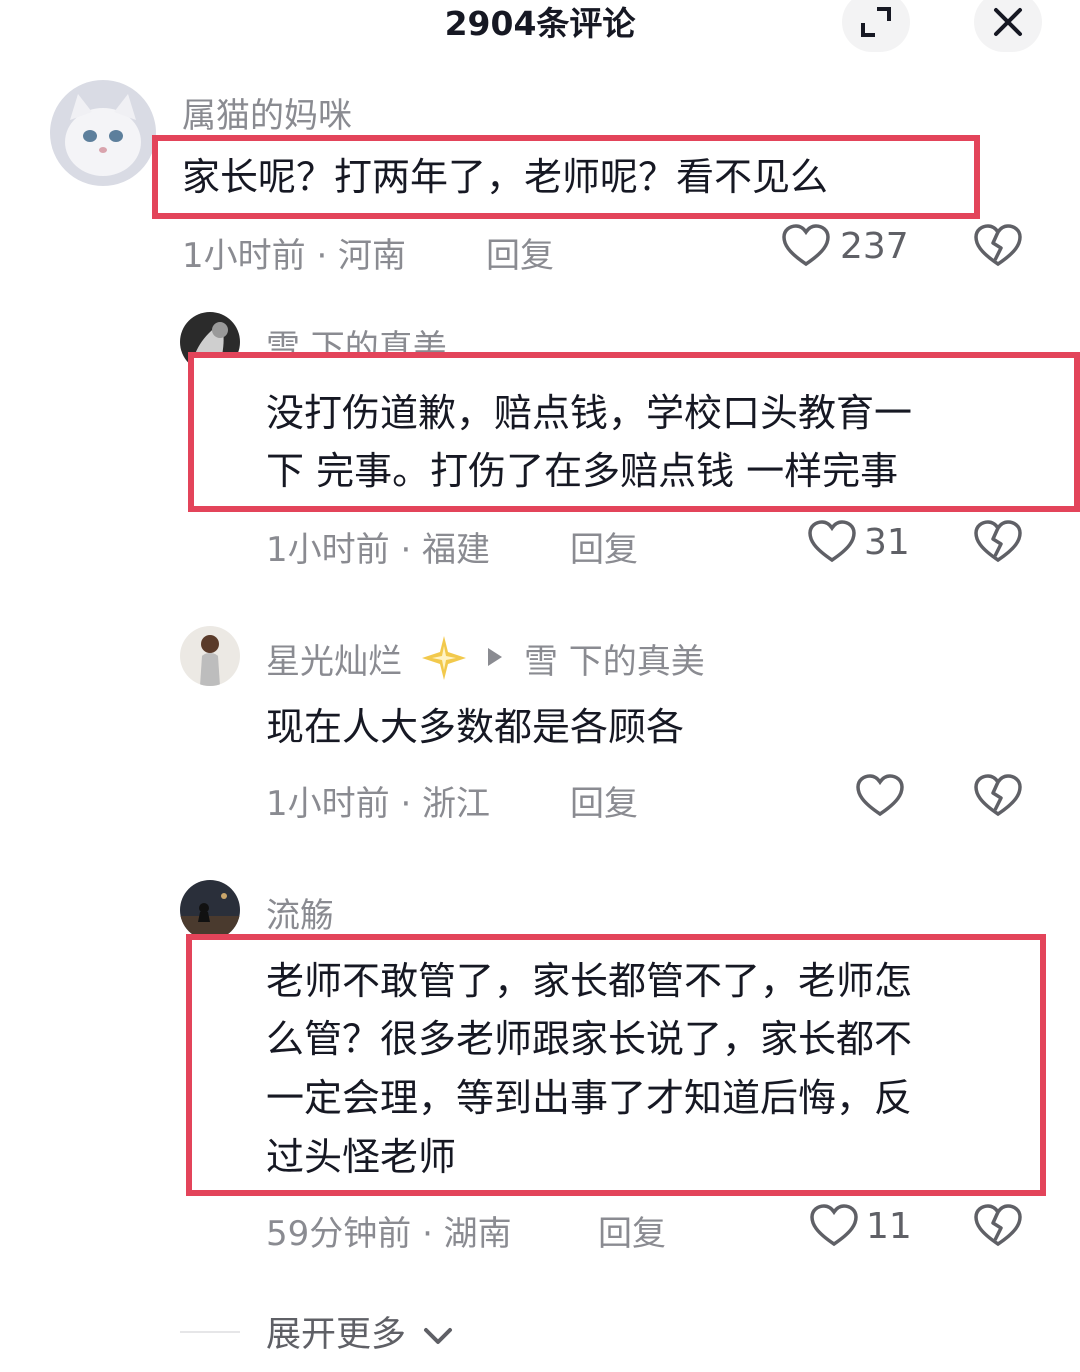 Image resolution: width=1080 pixels, height=1372 pixels. What do you see at coordinates (294, 256) in the screenshot?
I see `comment-time-location: 1小时前 · 河南` at bounding box center [294, 256].